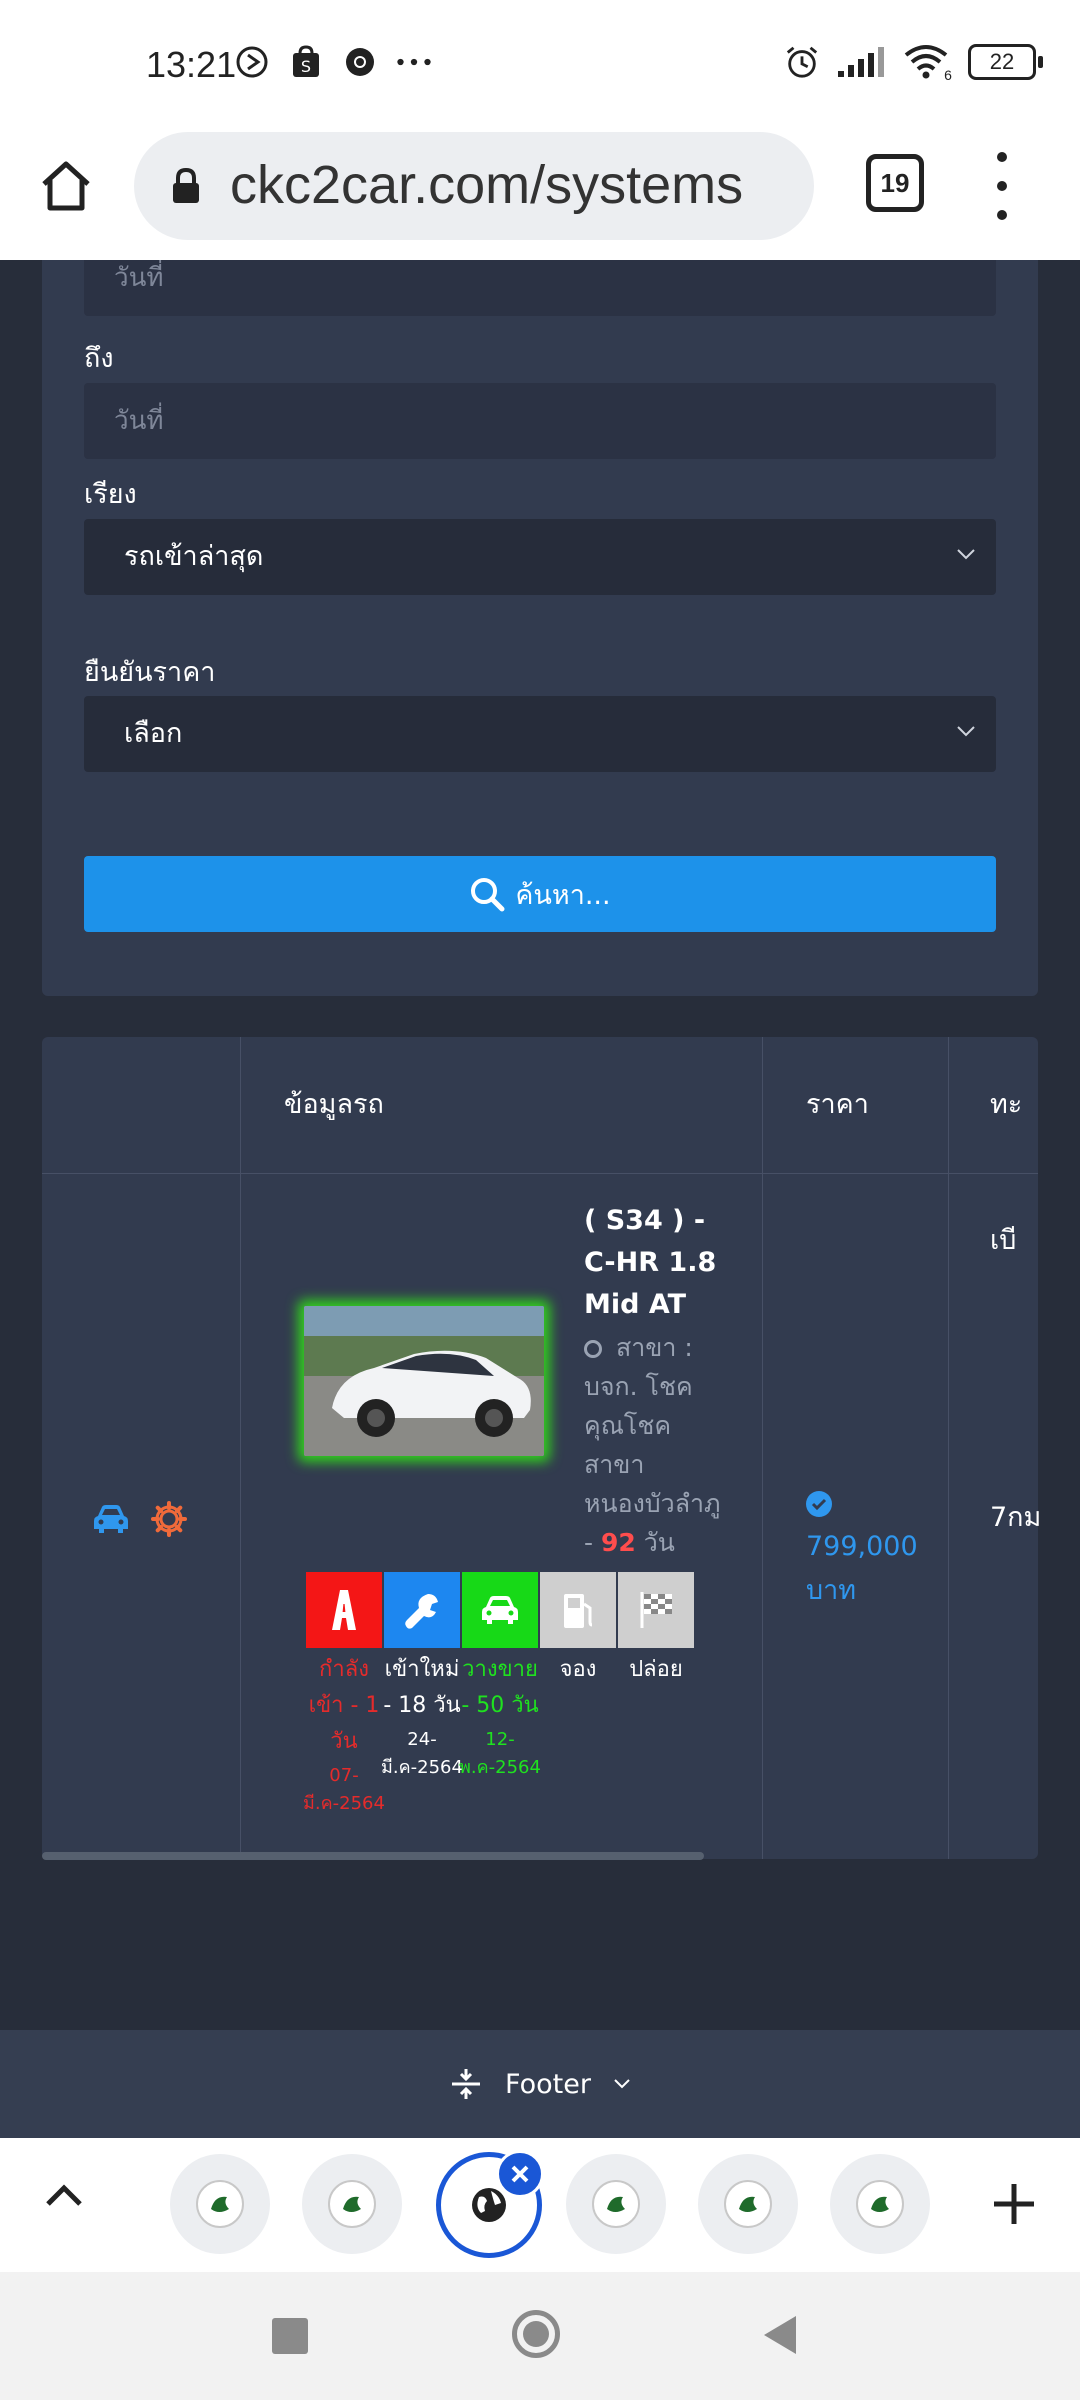 This screenshot has width=1080, height=2400. I want to click on shopee-icon: S, so click(306, 62).